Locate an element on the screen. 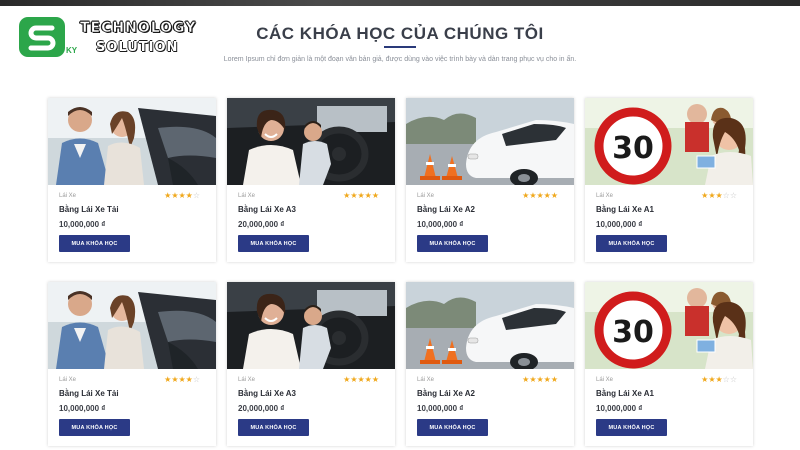  top-band is located at coordinates (400, 3).